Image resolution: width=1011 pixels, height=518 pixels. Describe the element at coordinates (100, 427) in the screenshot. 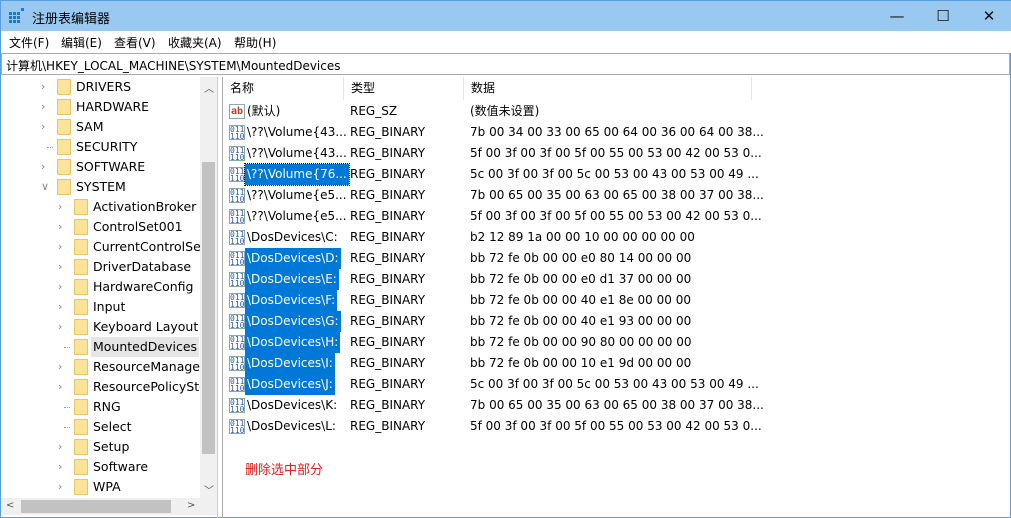

I see `tree-node: Select` at that location.